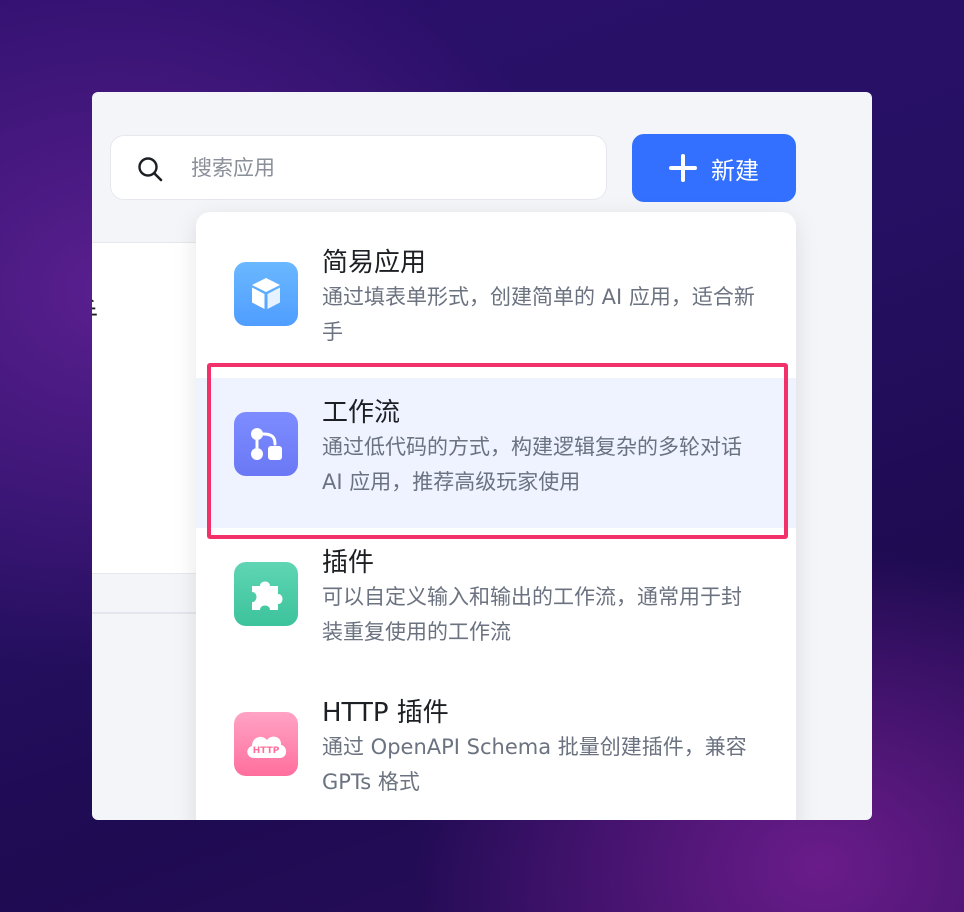 This screenshot has height=912, width=964. What do you see at coordinates (532, 614) in the screenshot?
I see `menu-item-description: 可以自定义输入和输出的工作流，通常用于封装重复使用的工作流` at bounding box center [532, 614].